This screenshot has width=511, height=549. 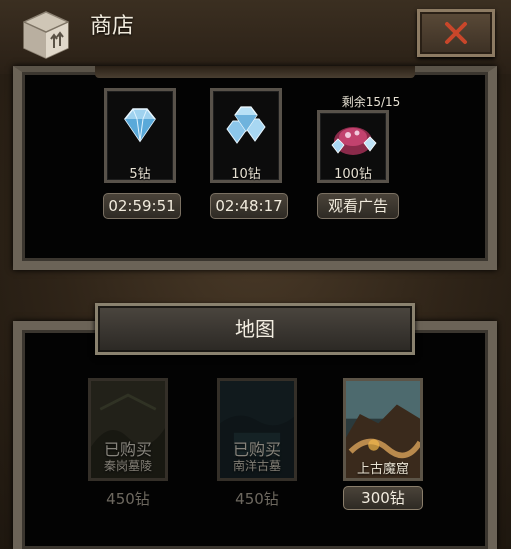 What do you see at coordinates (383, 498) in the screenshot?
I see `buy-map-button: 300钻` at bounding box center [383, 498].